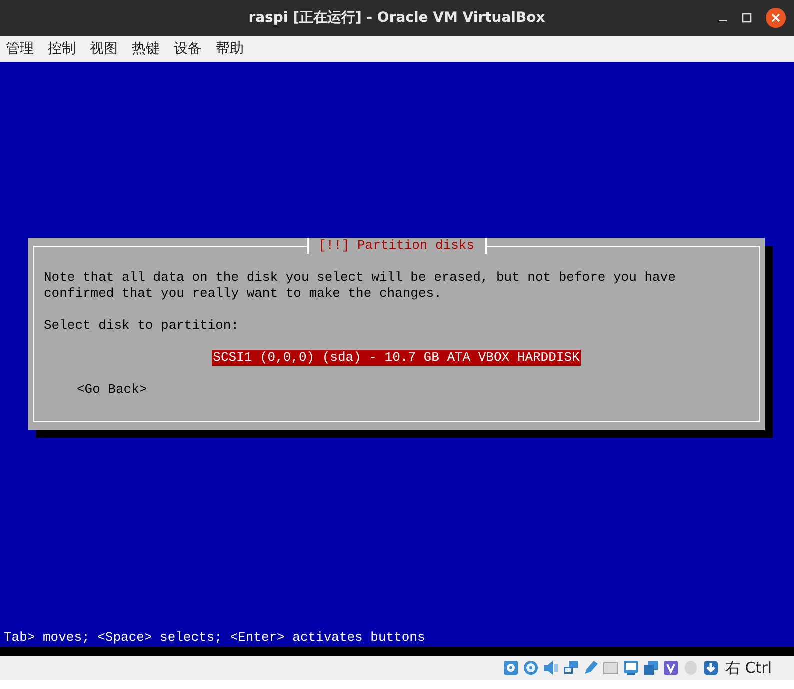 This screenshot has width=794, height=689. I want to click on go-back-button: <Go Back>, so click(112, 390).